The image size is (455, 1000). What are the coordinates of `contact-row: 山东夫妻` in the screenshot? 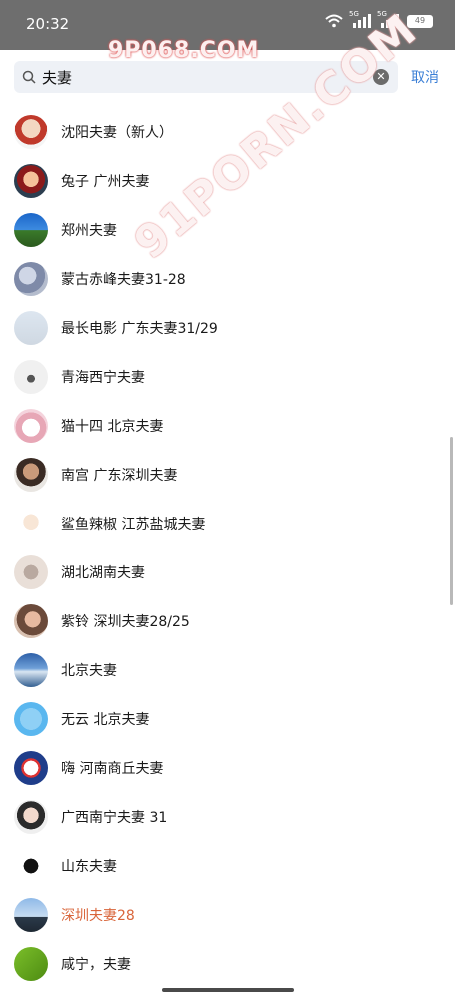 It's located at (227, 865).